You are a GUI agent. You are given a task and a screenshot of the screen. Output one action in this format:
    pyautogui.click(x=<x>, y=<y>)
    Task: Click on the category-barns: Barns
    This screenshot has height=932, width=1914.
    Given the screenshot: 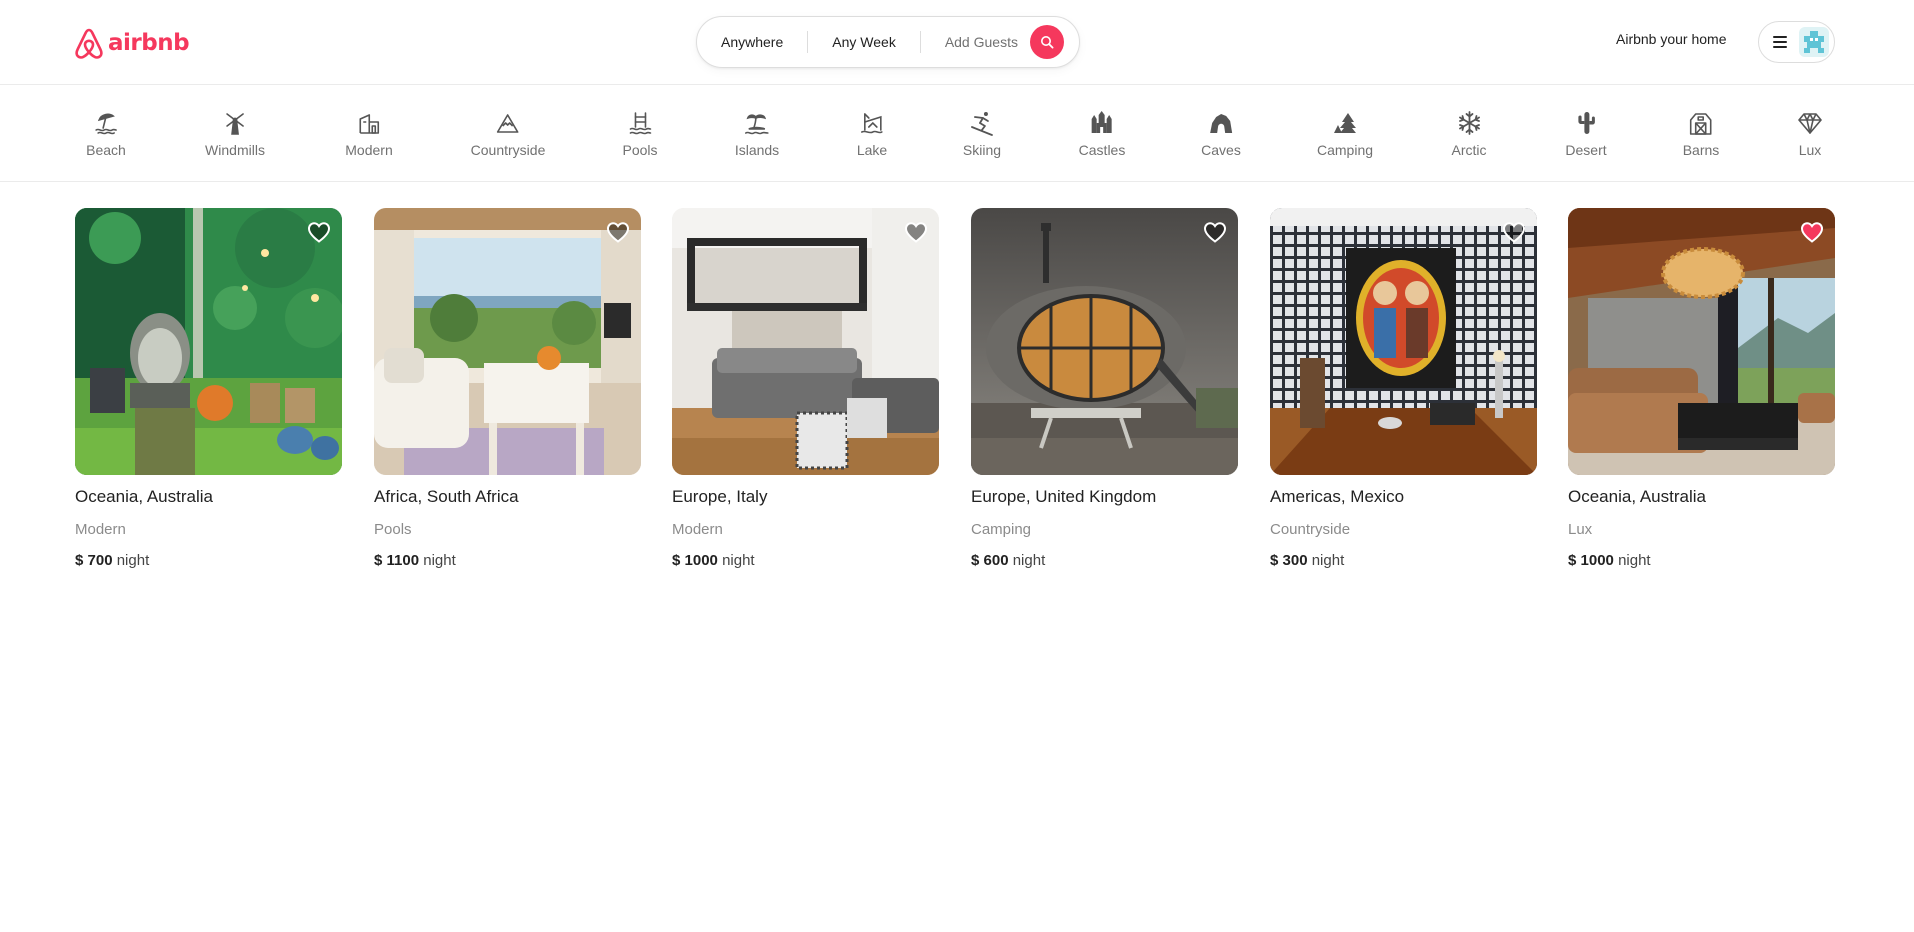 What is the action you would take?
    pyautogui.click(x=1701, y=134)
    